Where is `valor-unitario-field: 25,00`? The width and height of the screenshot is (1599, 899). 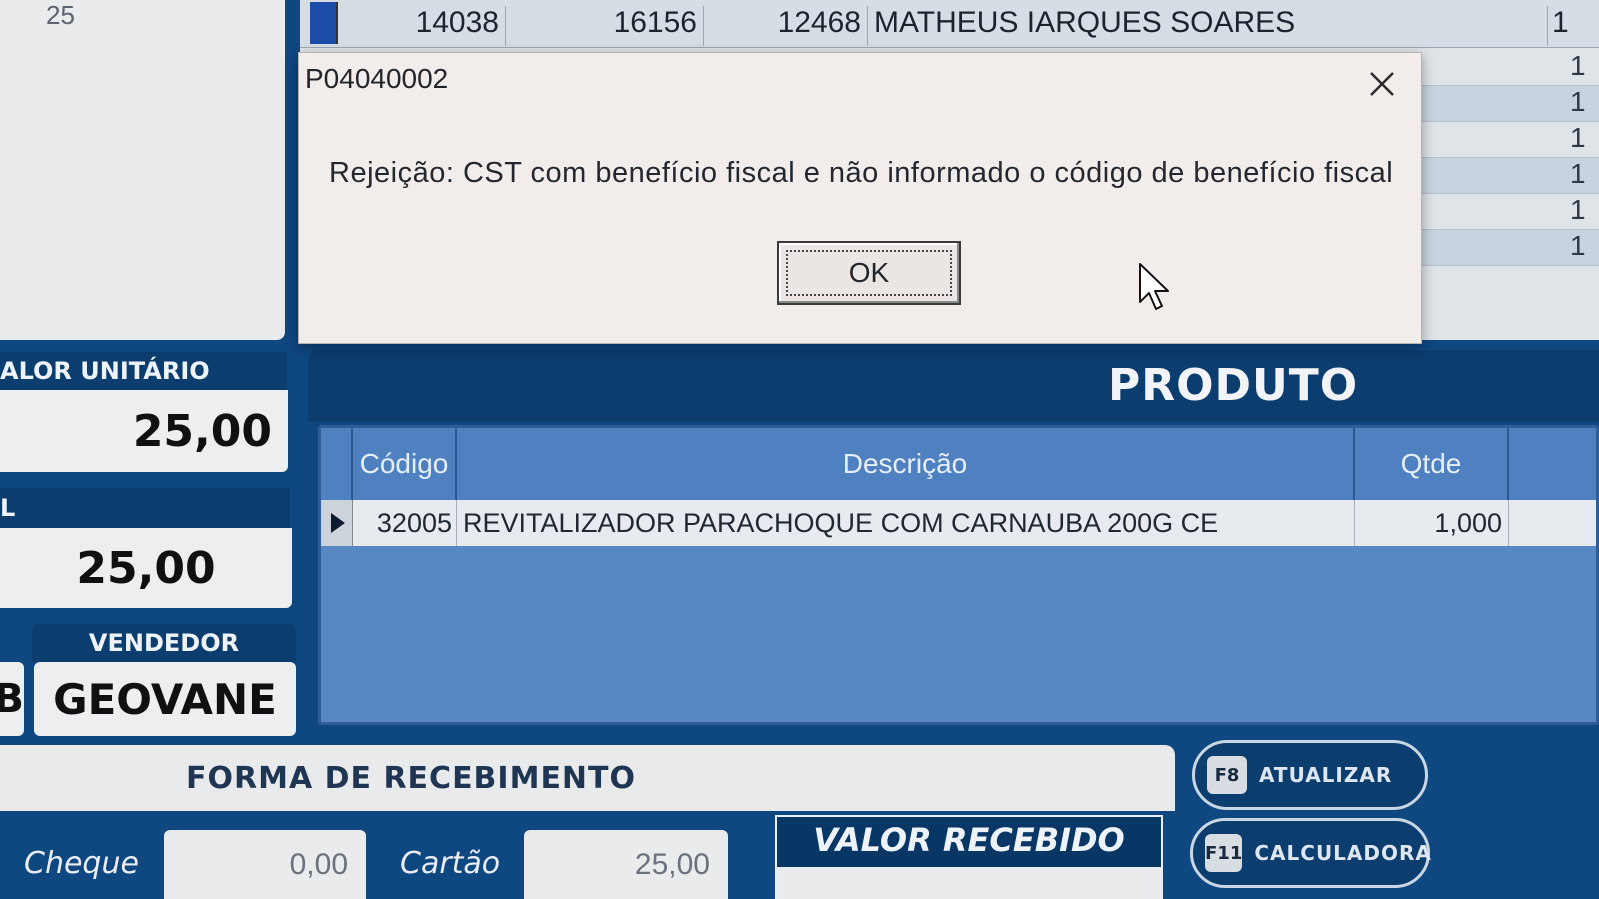
valor-unitario-field: 25,00 is located at coordinates (144, 431).